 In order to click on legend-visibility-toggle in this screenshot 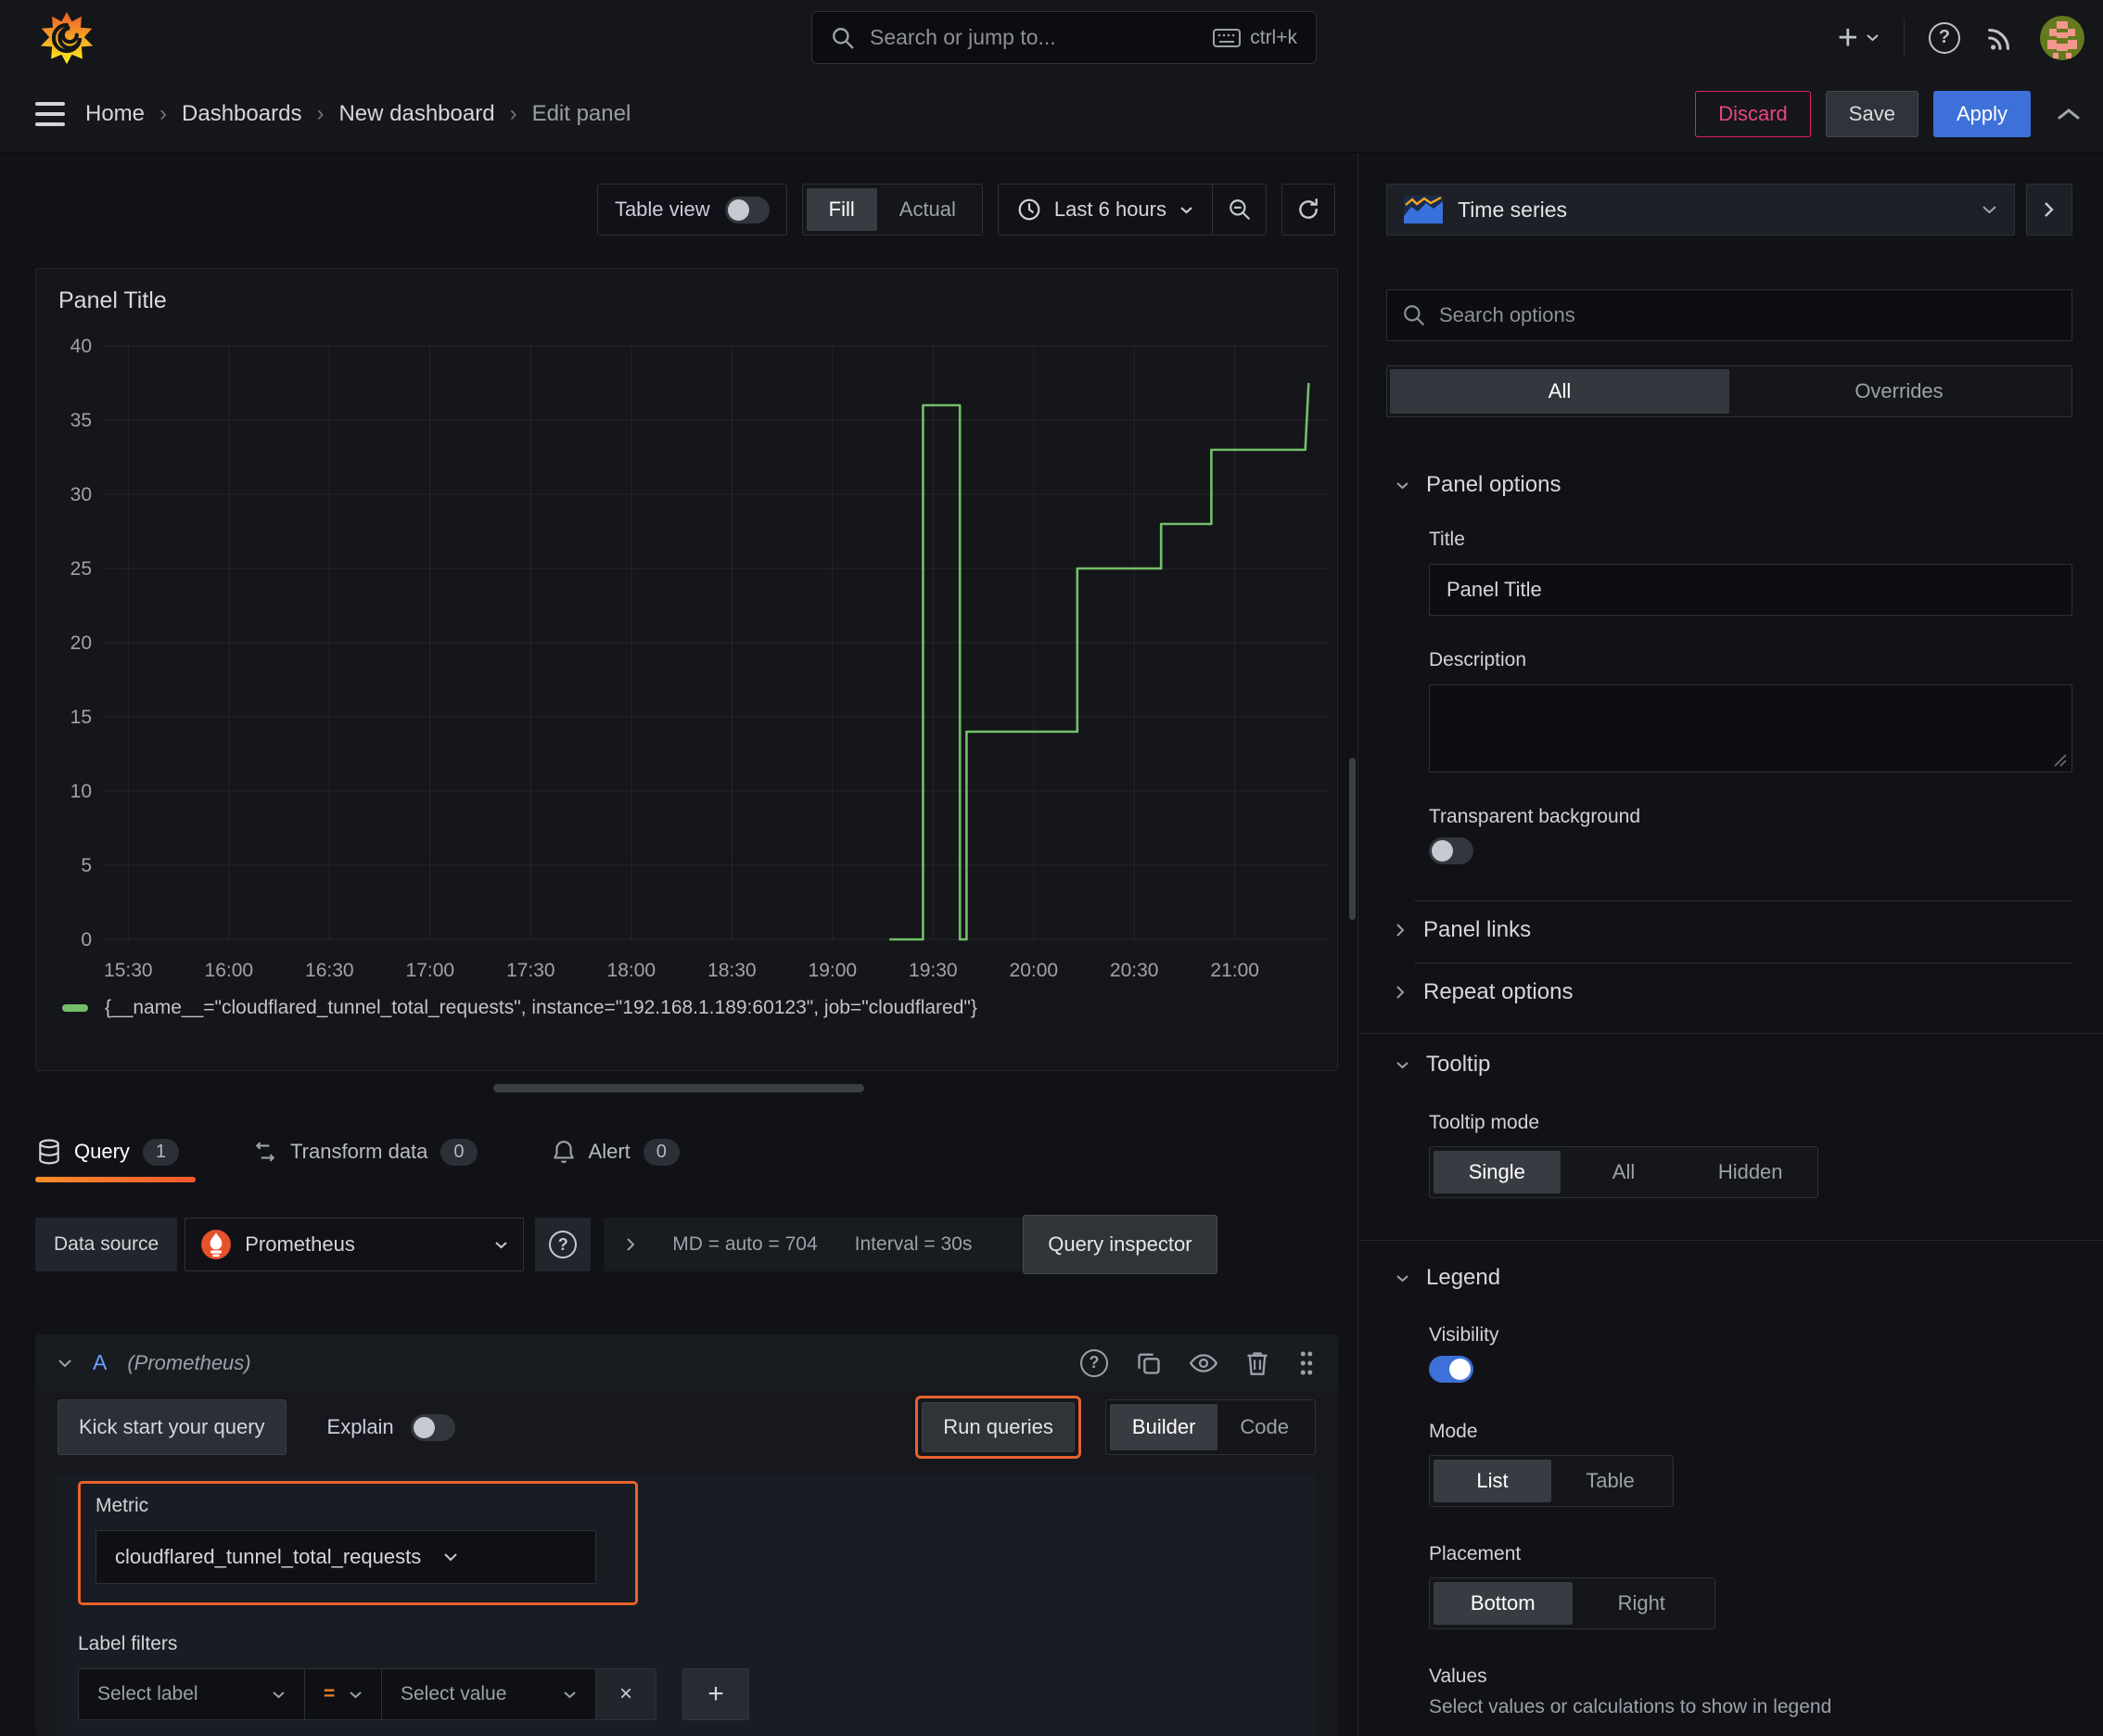, I will do `click(1451, 1369)`.